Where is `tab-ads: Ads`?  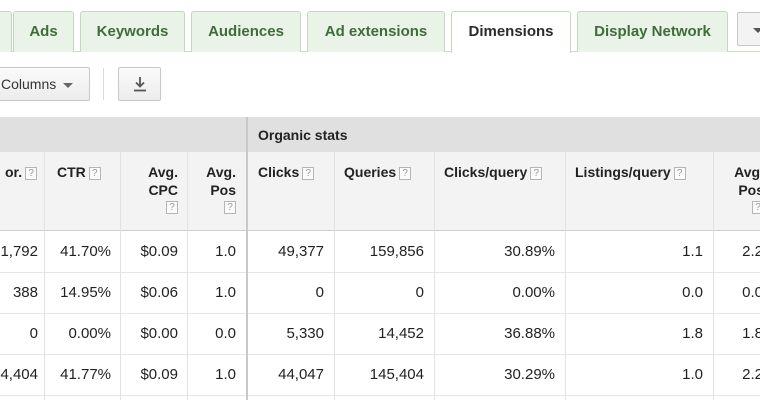 tab-ads: Ads is located at coordinates (43, 31).